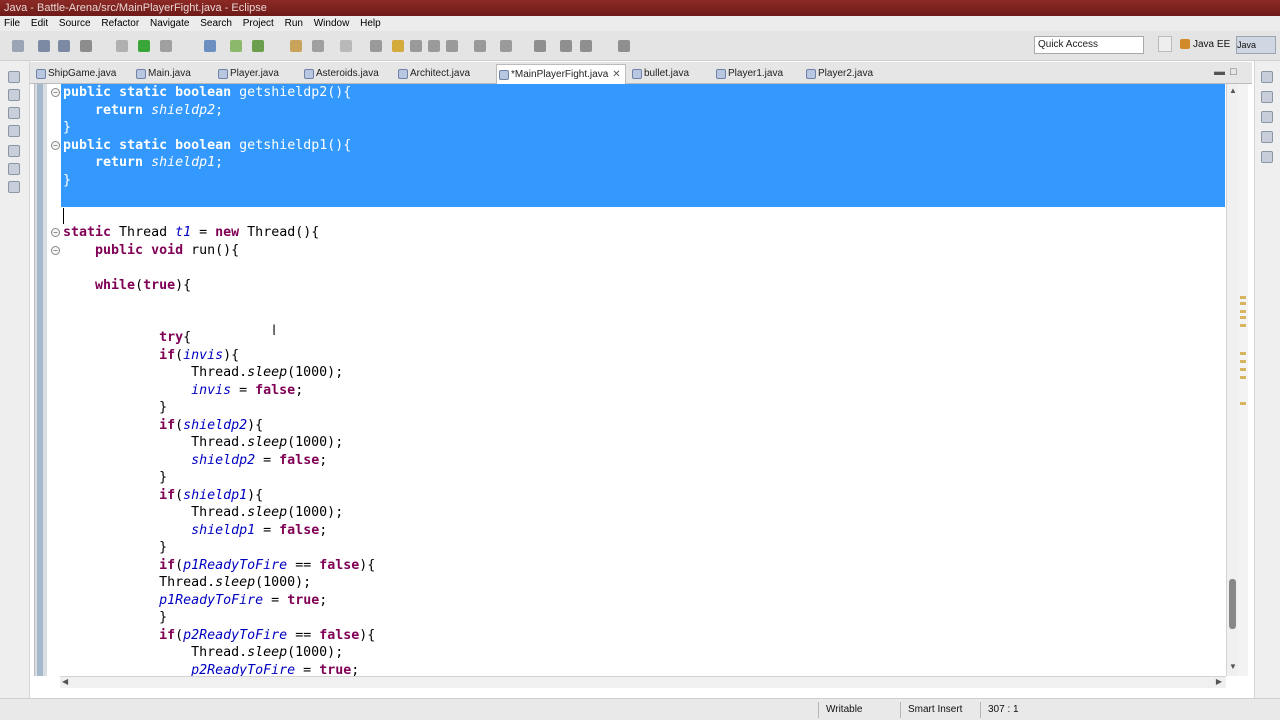 The height and width of the screenshot is (720, 1280). Describe the element at coordinates (64, 46) in the screenshot. I see `save-all-icon` at that location.